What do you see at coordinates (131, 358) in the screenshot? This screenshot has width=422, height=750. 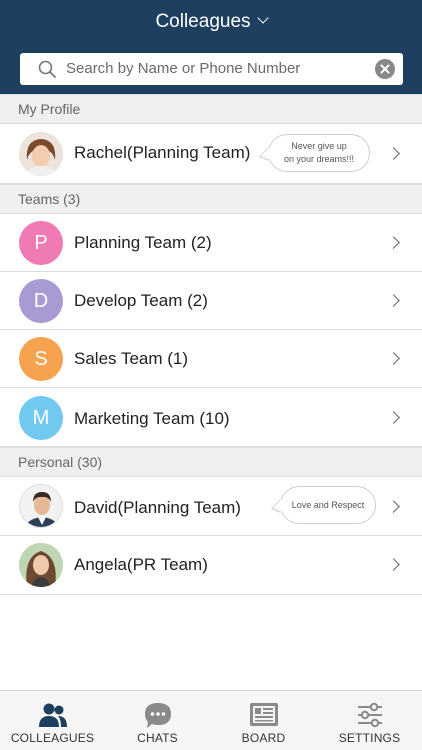 I see `team-name: Sales Team (1)` at bounding box center [131, 358].